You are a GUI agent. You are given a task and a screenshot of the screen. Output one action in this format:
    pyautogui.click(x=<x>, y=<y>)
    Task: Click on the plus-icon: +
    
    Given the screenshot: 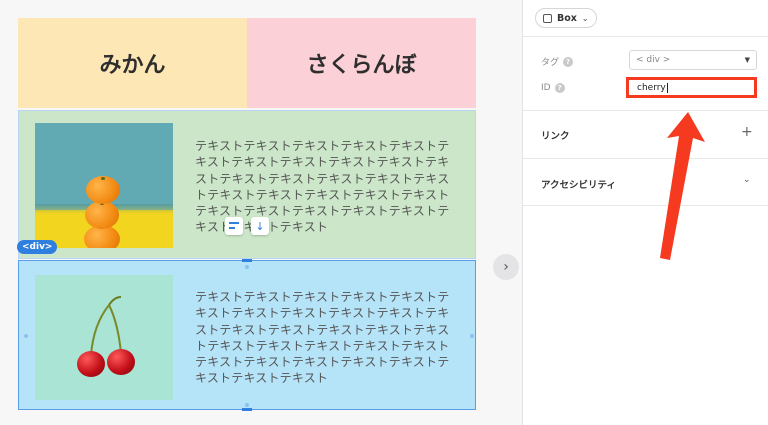 What is the action you would take?
    pyautogui.click(x=747, y=132)
    